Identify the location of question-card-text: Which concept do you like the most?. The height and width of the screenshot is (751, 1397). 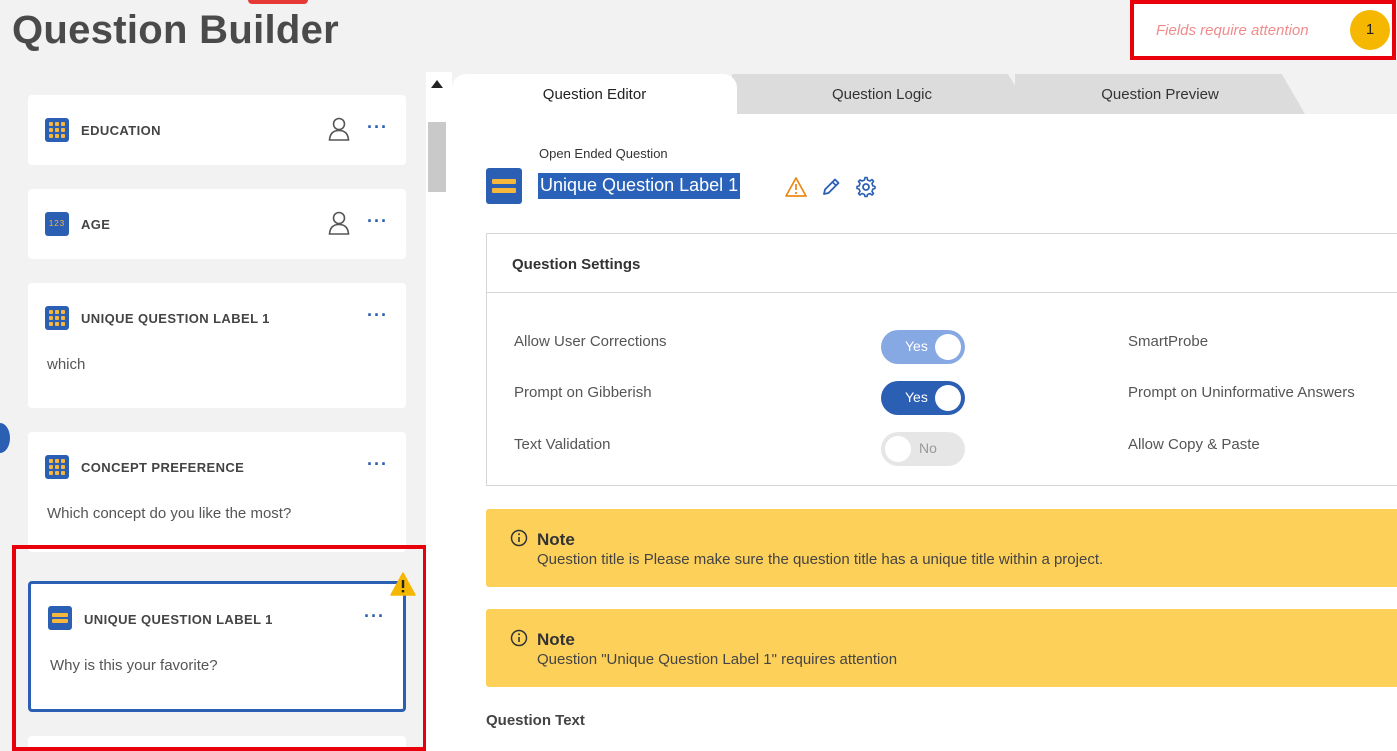
(169, 513).